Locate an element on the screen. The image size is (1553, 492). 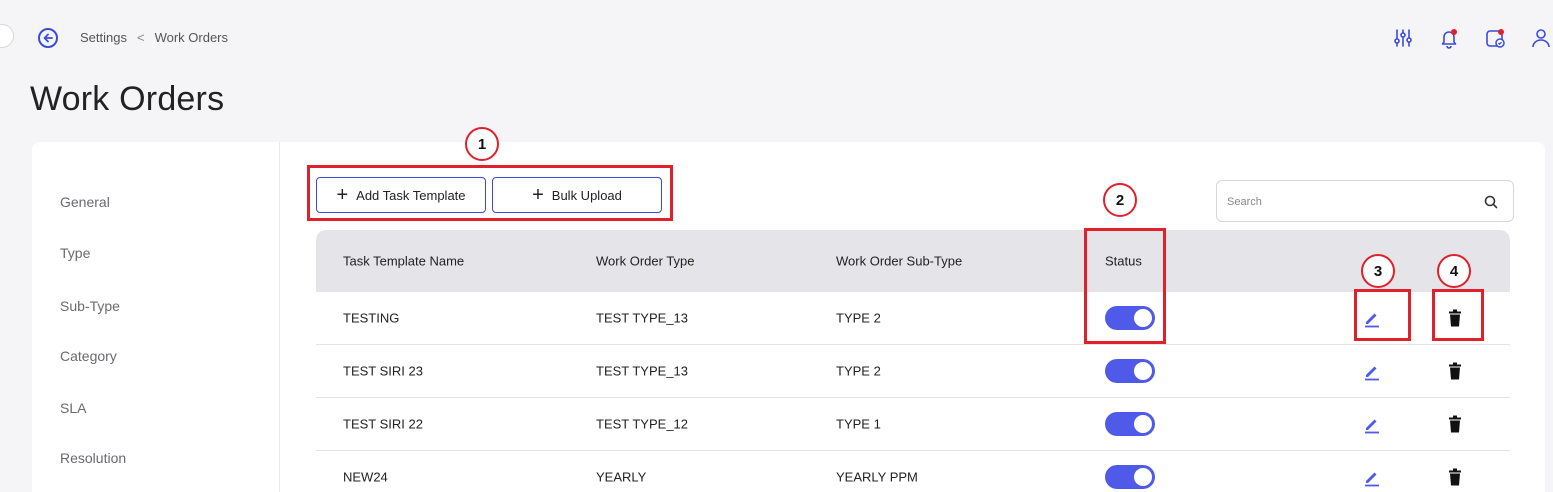
annotation-marker-2: 2 is located at coordinates (1120, 200).